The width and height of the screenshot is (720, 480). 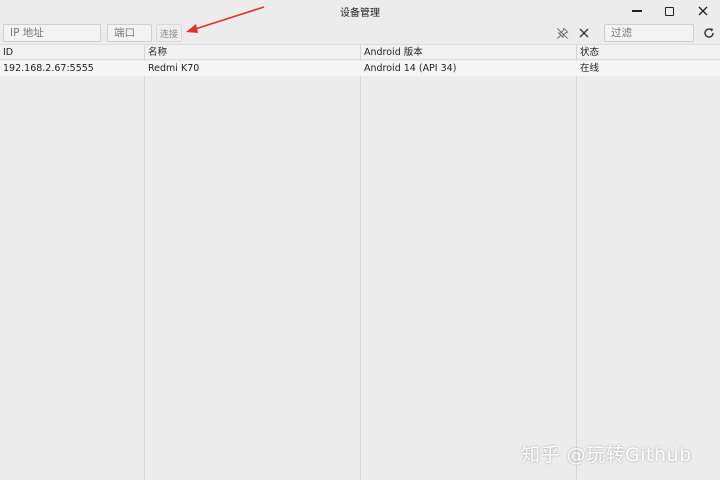 I want to click on toolbar: 连接, so click(x=360, y=33).